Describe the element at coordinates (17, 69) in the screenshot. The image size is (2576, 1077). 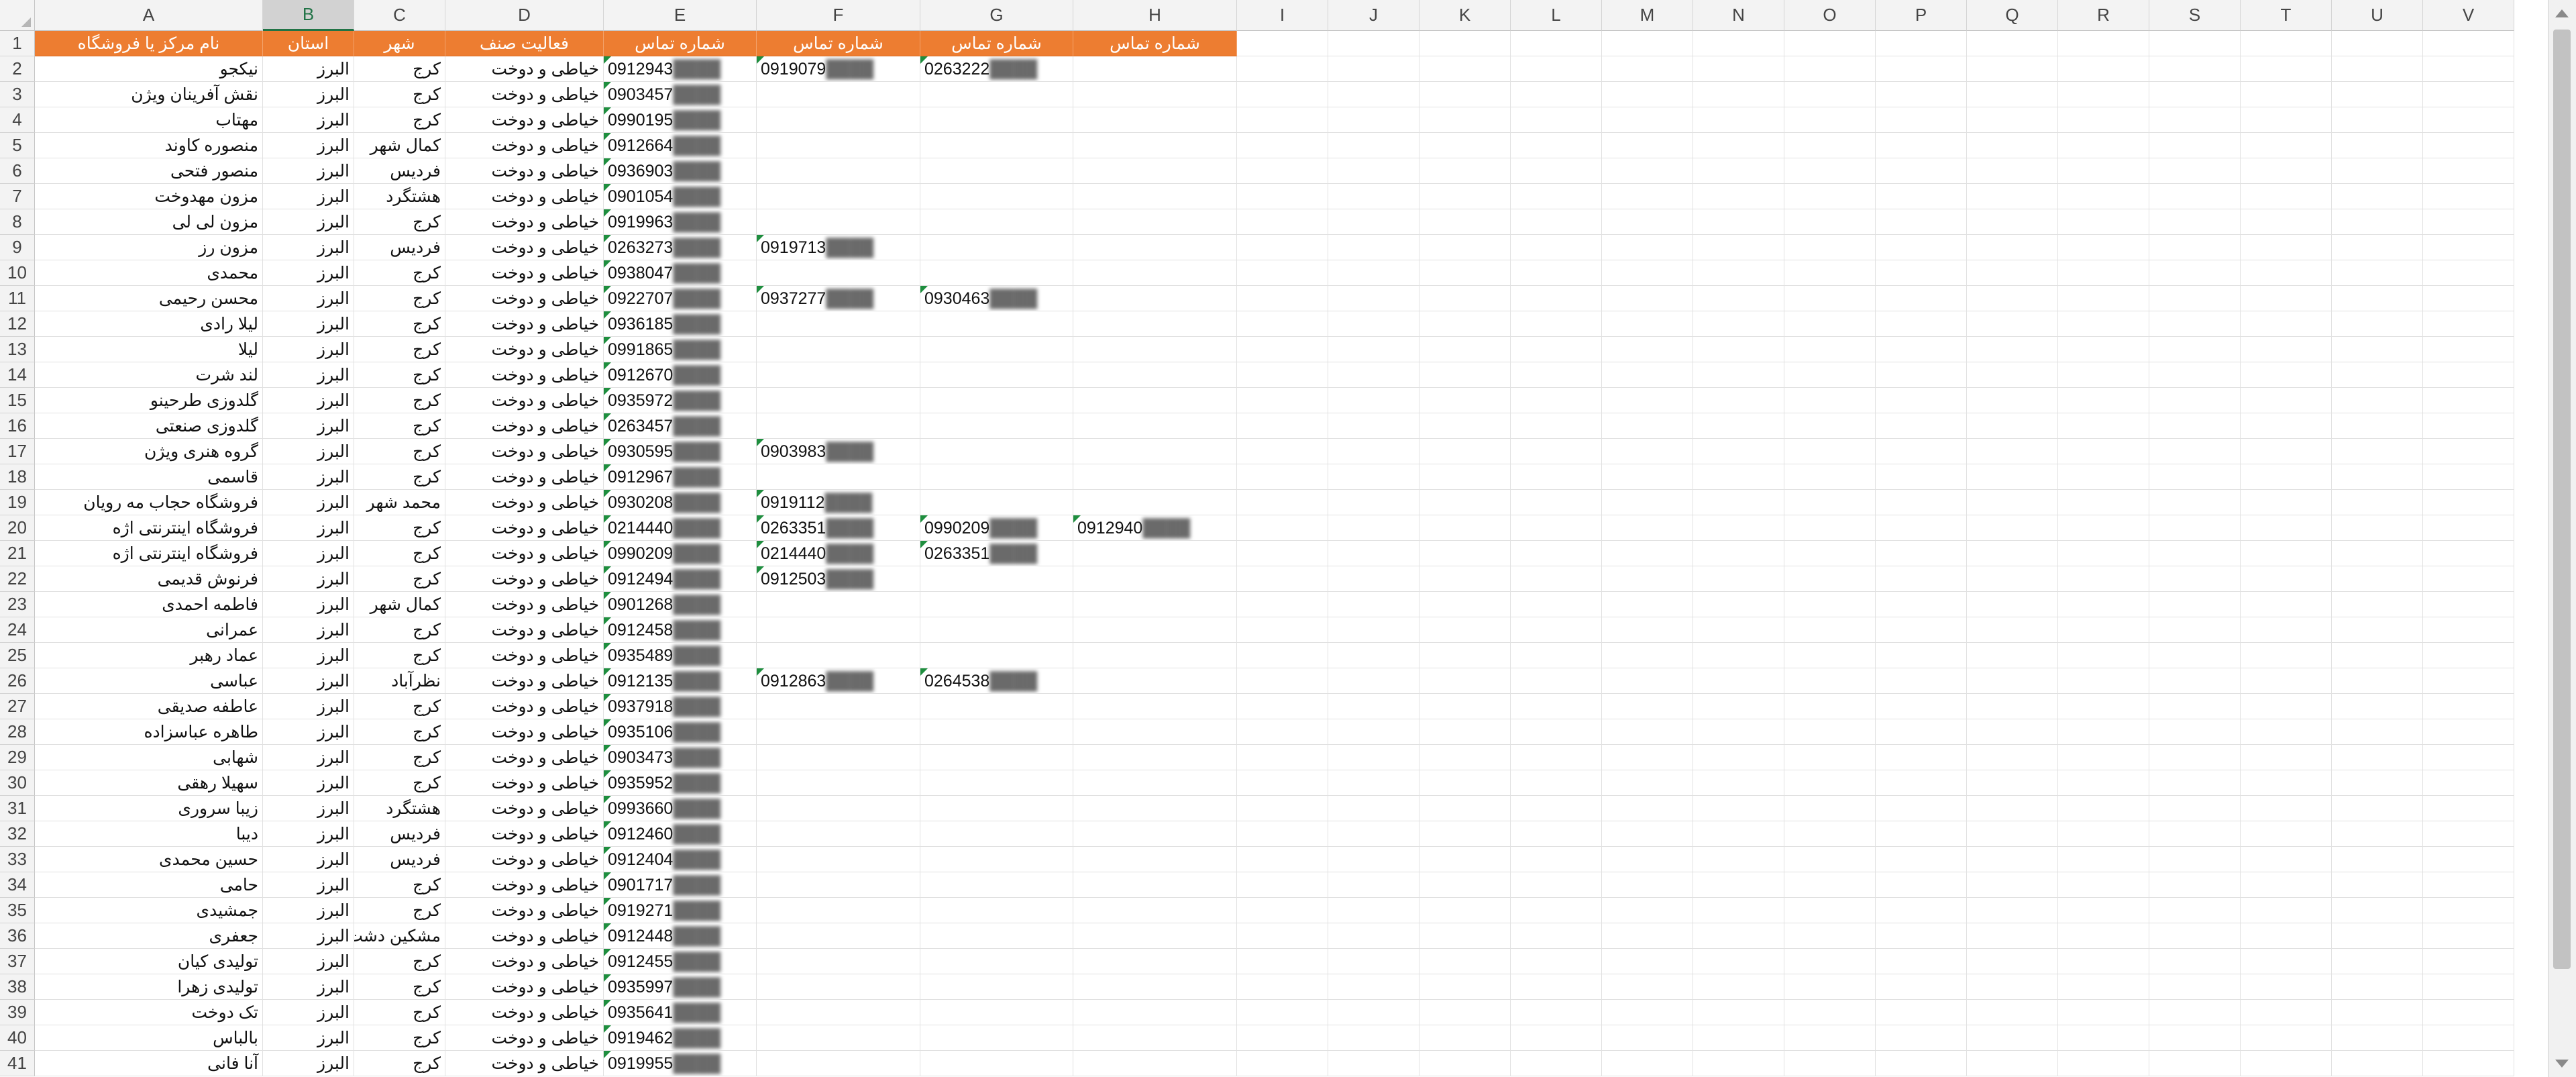
I see `row-header-2: 2` at that location.